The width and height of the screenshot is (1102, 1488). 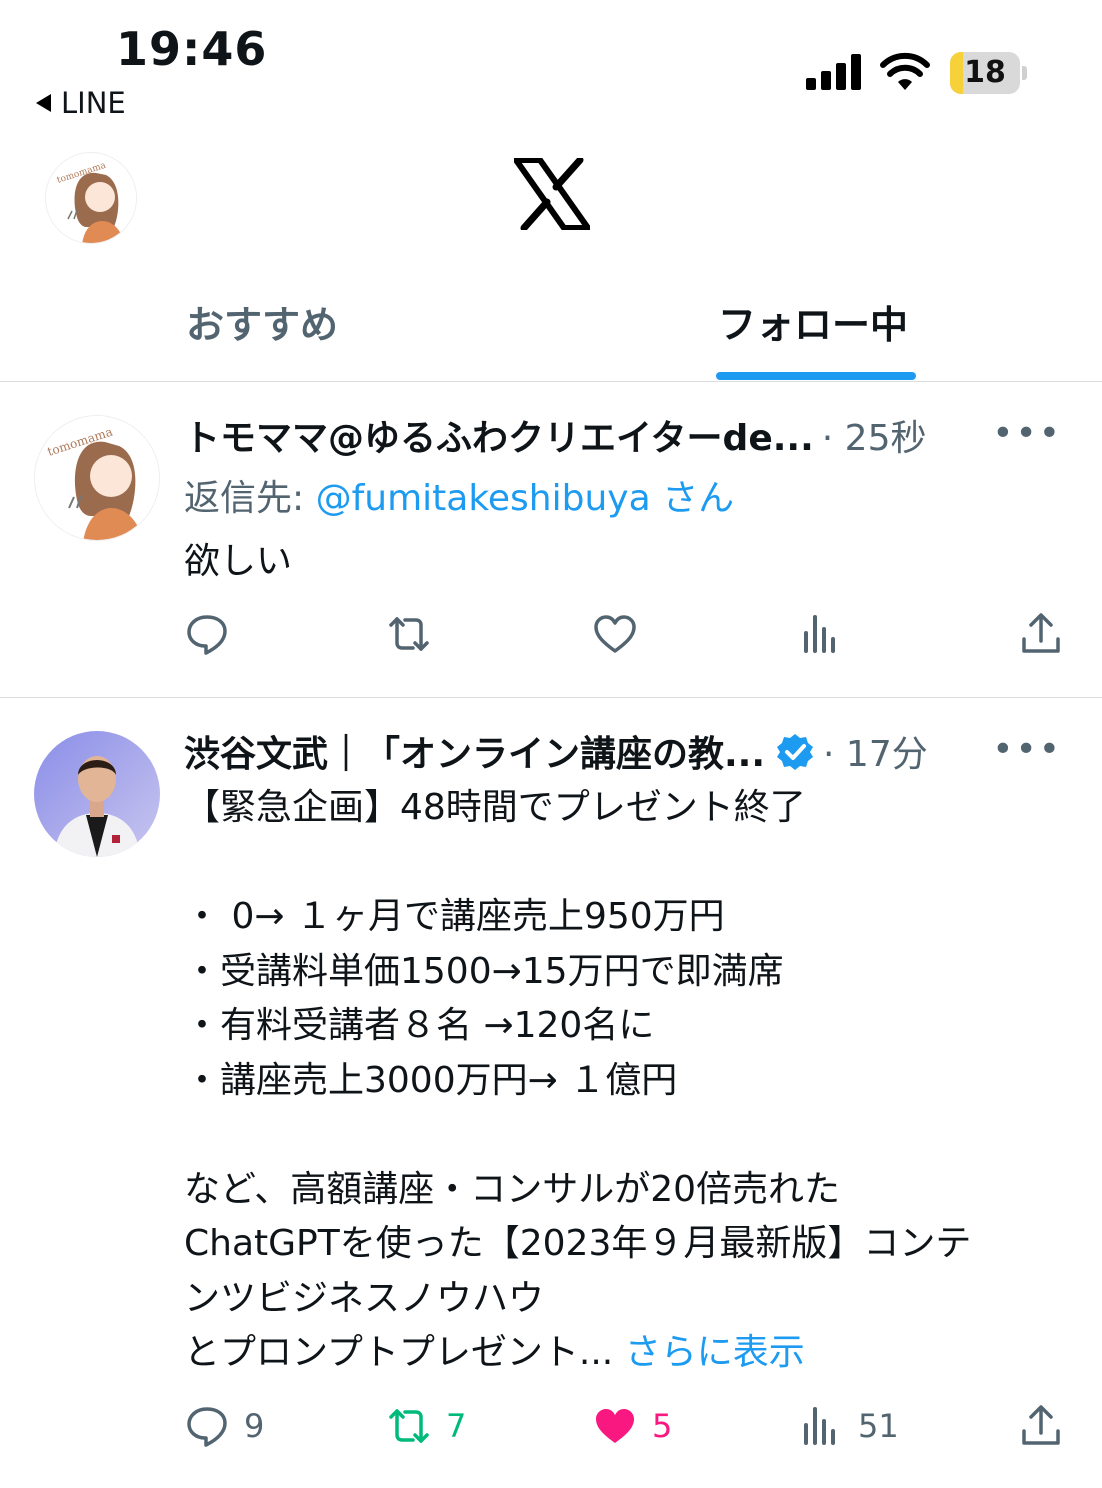 I want to click on tweet-time: · 25秒, so click(x=874, y=435).